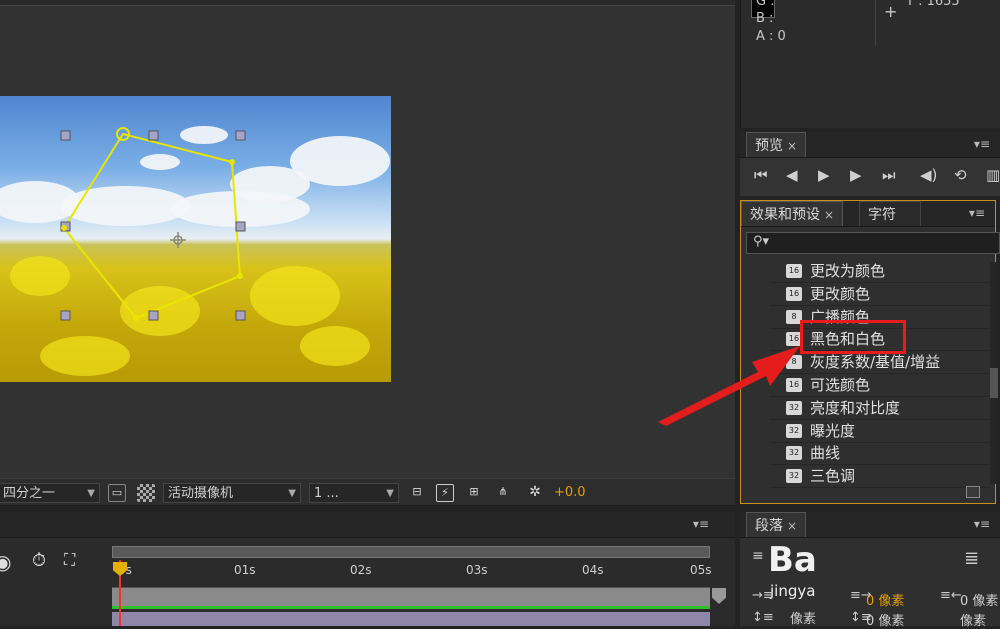 This screenshot has height=629, width=1000. Describe the element at coordinates (870, 525) in the screenshot. I see `paragraph-panel-header: 段落 × ▾≡` at that location.